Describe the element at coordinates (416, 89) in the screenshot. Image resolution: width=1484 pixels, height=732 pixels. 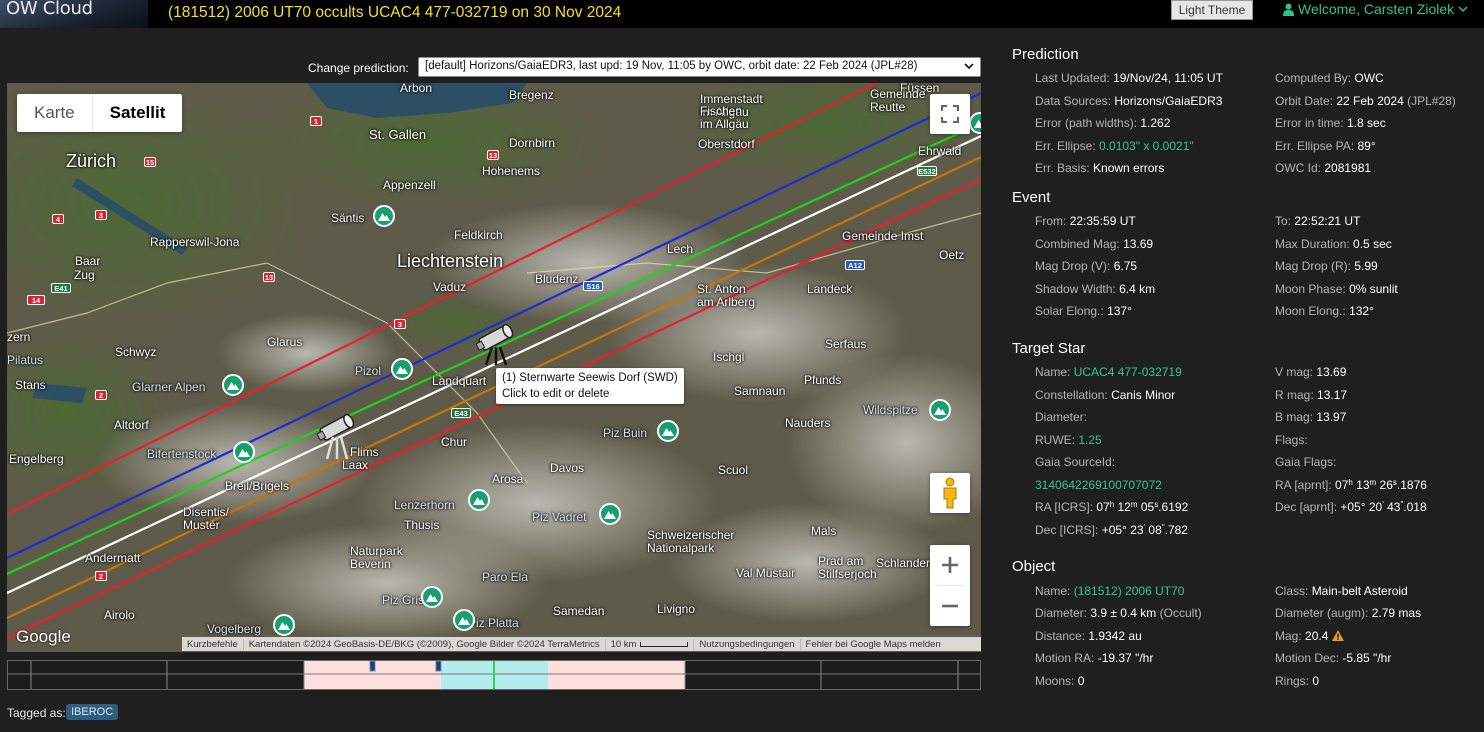
I see `map-label: Arbon` at that location.